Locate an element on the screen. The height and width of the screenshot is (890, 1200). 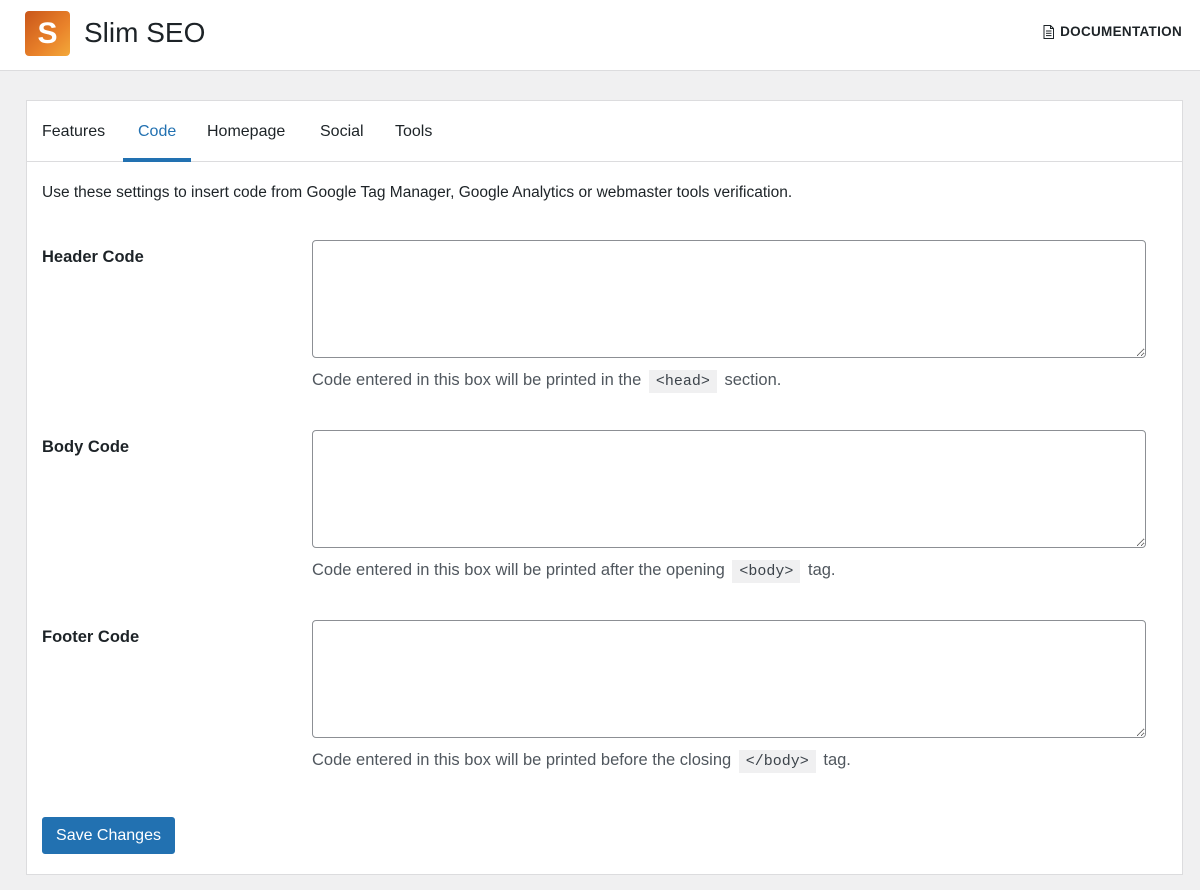
tab-homepage: Homepage is located at coordinates (246, 131).